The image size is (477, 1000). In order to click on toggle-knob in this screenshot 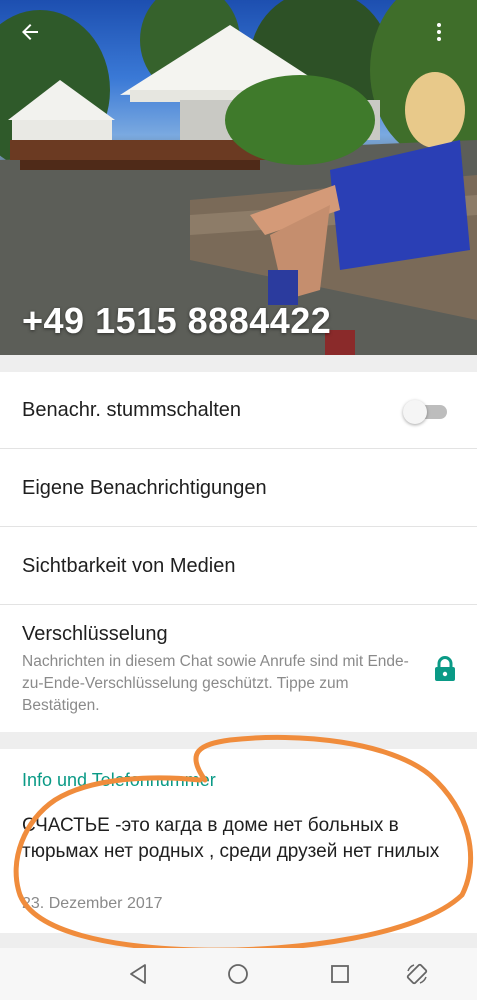, I will do `click(415, 412)`.